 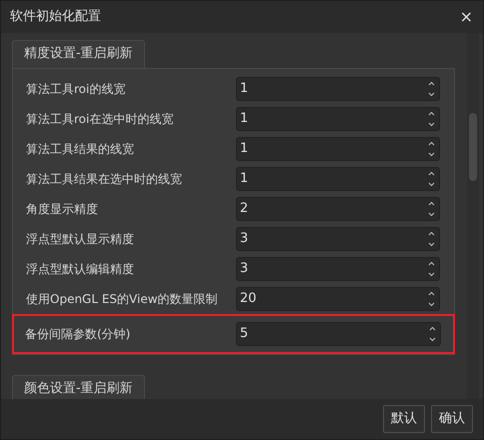 I want to click on spin-value: 2, so click(x=244, y=209).